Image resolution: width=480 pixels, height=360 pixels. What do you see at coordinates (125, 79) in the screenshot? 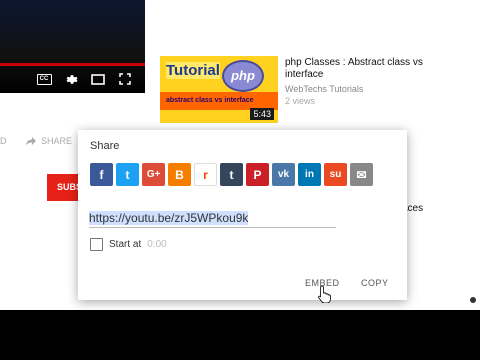
I see `fullscreen-icon` at bounding box center [125, 79].